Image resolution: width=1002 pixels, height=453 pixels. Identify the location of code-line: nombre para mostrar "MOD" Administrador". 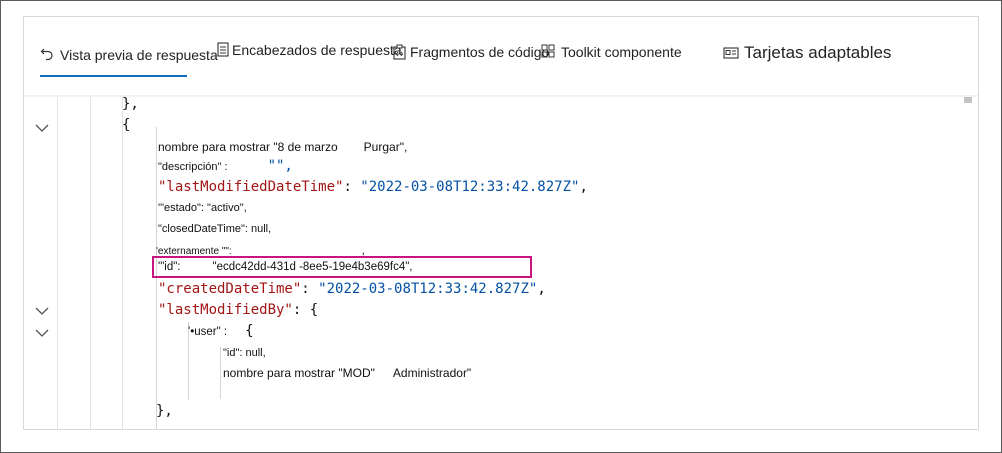
(347, 373).